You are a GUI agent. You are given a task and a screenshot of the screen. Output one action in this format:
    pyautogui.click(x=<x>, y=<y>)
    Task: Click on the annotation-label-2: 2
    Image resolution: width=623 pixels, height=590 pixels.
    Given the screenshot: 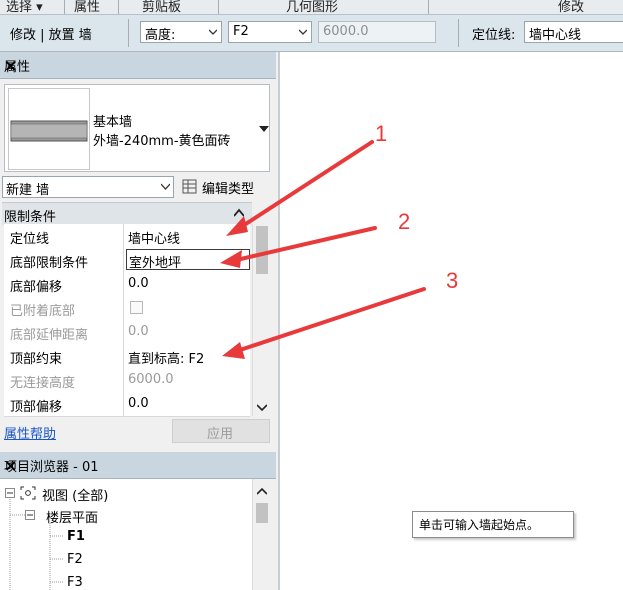 What is the action you would take?
    pyautogui.click(x=404, y=221)
    